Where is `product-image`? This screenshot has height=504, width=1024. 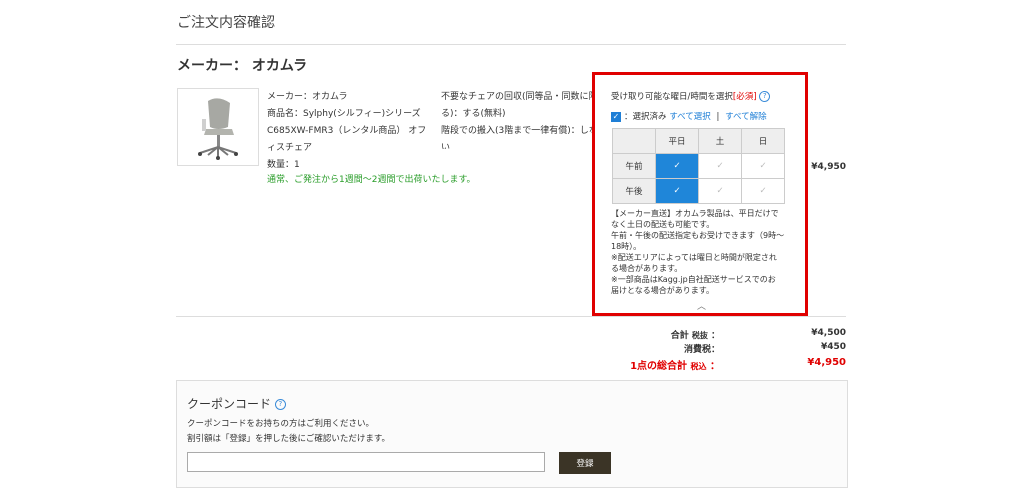
product-image is located at coordinates (218, 127).